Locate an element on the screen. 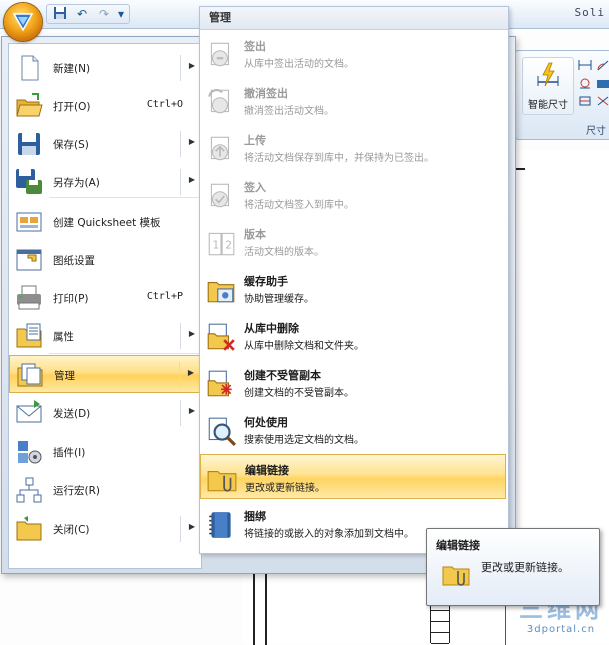 This screenshot has height=645, width=609. submenu-item-title: 撤消签出 is located at coordinates (266, 93).